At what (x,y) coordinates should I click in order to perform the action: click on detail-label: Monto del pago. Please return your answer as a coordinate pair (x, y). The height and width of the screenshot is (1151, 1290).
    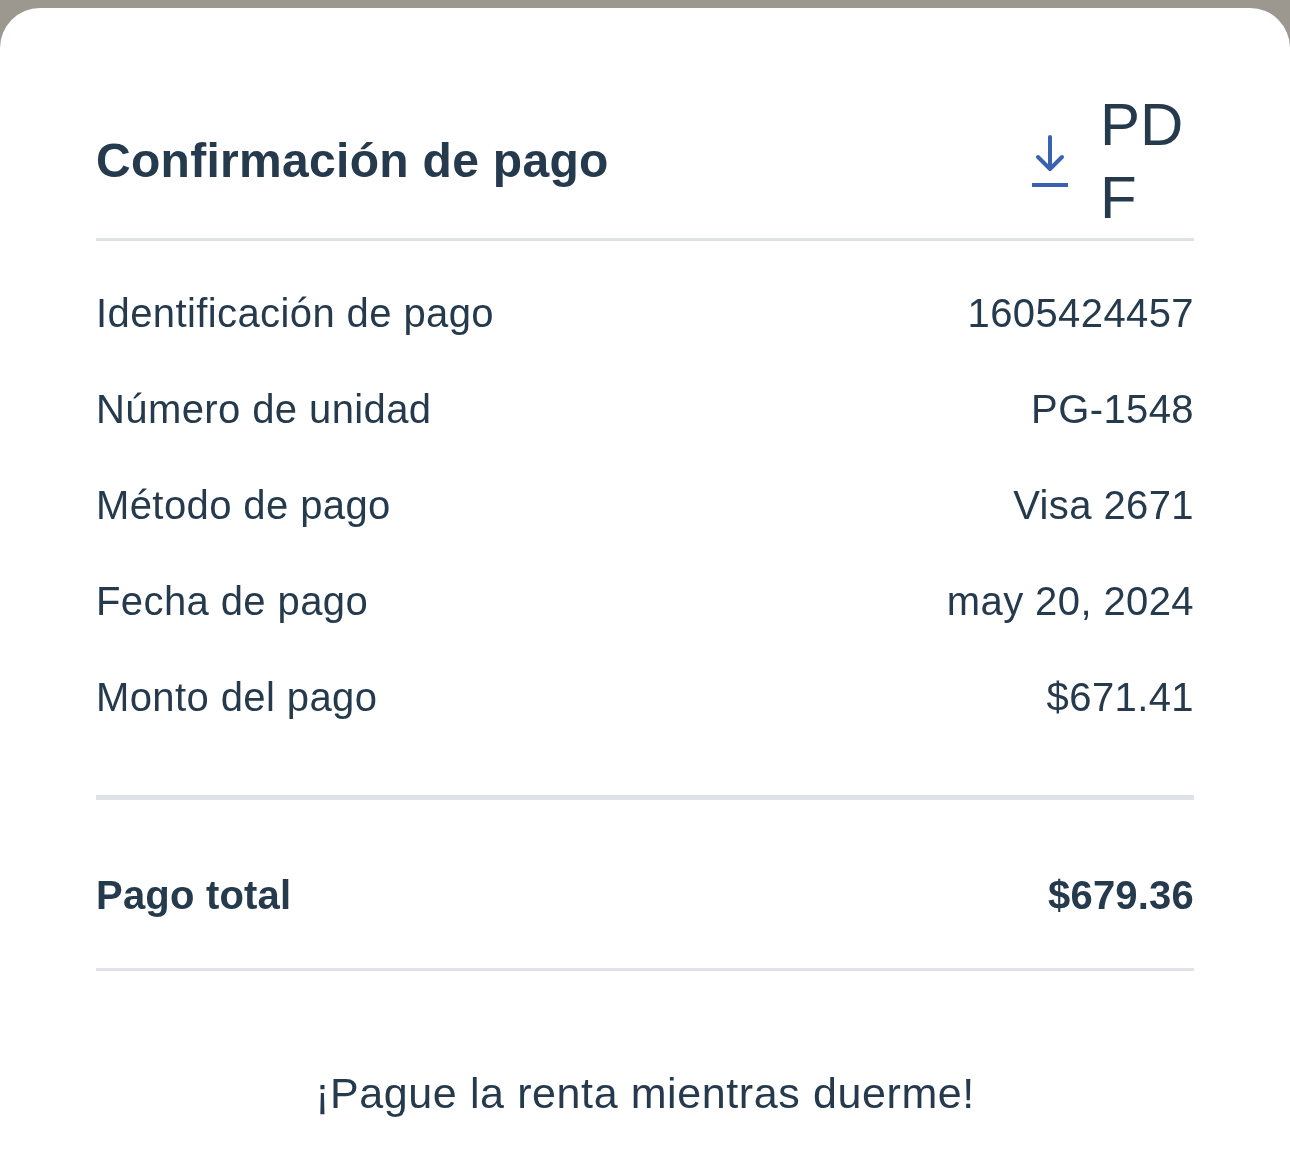
    Looking at the image, I should click on (237, 697).